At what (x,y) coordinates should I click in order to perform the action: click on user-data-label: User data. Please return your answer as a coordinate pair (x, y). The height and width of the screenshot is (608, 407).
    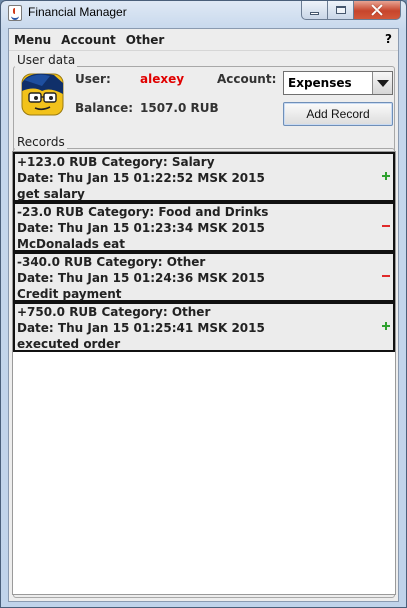
    Looking at the image, I should click on (46, 60).